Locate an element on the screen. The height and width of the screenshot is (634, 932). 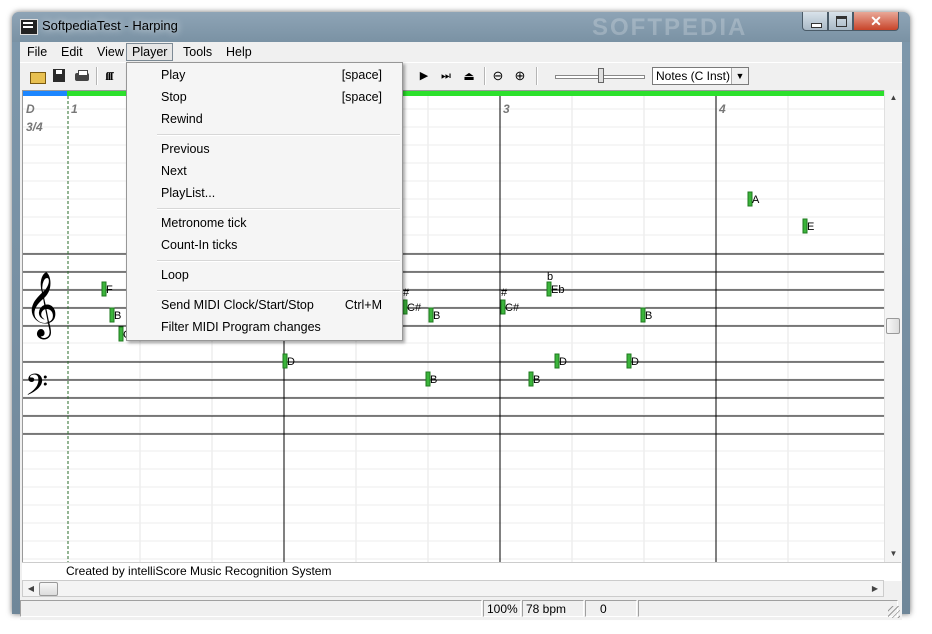
minimize-button is located at coordinates (815, 21).